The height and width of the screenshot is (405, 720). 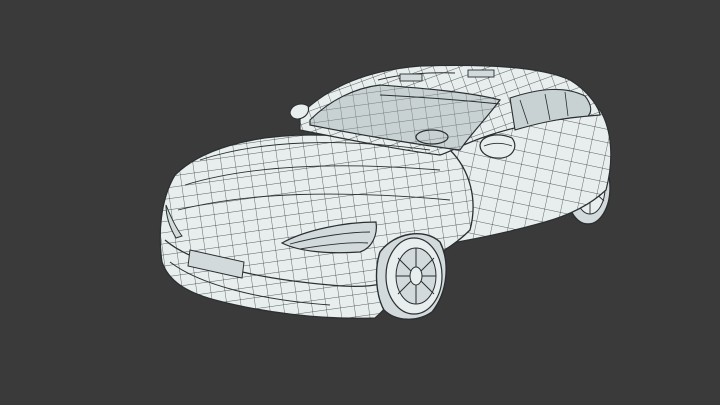 What do you see at coordinates (497, 146) in the screenshot?
I see `side-mirror-right` at bounding box center [497, 146].